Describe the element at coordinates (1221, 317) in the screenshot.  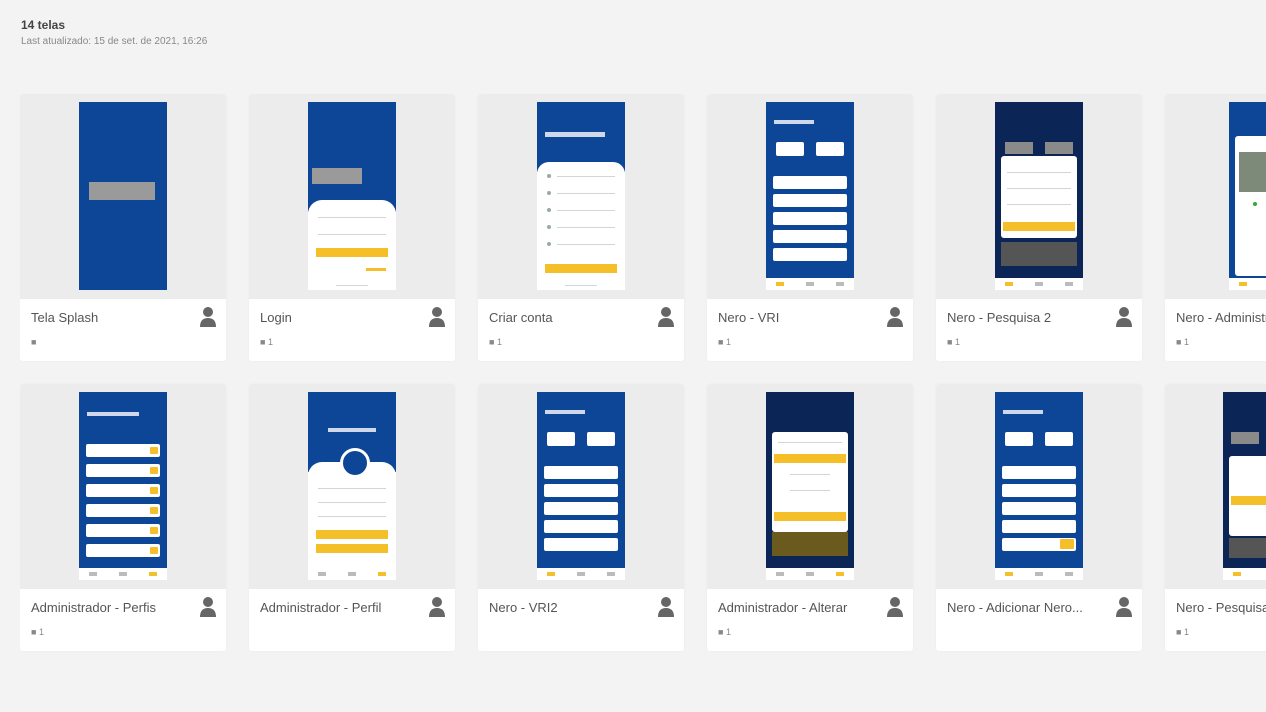
I see `screen-name: Nero - Administrador` at that location.